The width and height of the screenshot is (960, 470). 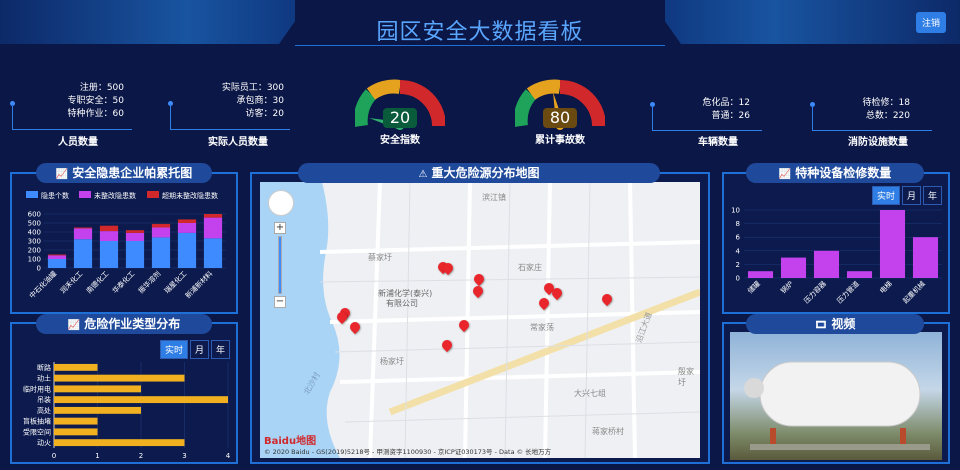 I want to click on map-label: 殷家圩, so click(x=686, y=377).